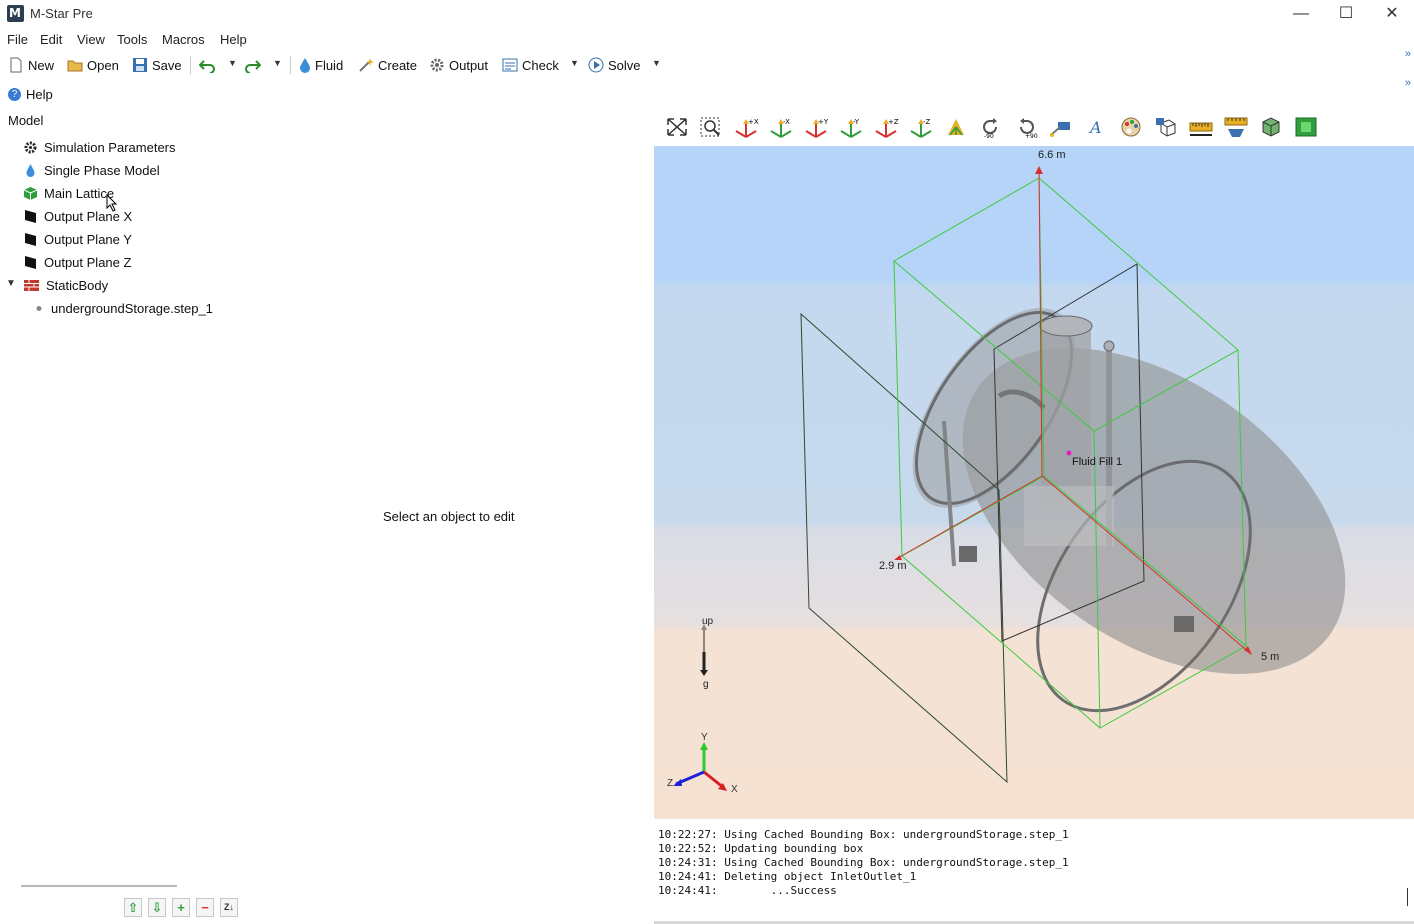  I want to click on rotate-plus-90-icon: +90, so click(1026, 127).